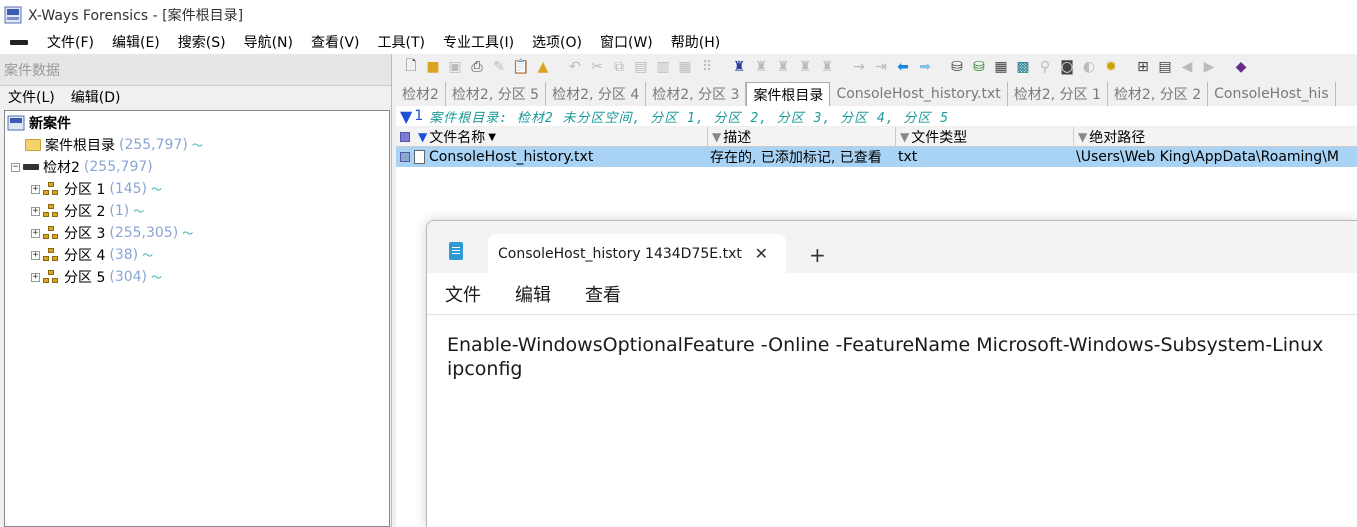 The width and height of the screenshot is (1357, 527). Describe the element at coordinates (903, 67) in the screenshot. I see `back-icon: ⬅` at that location.